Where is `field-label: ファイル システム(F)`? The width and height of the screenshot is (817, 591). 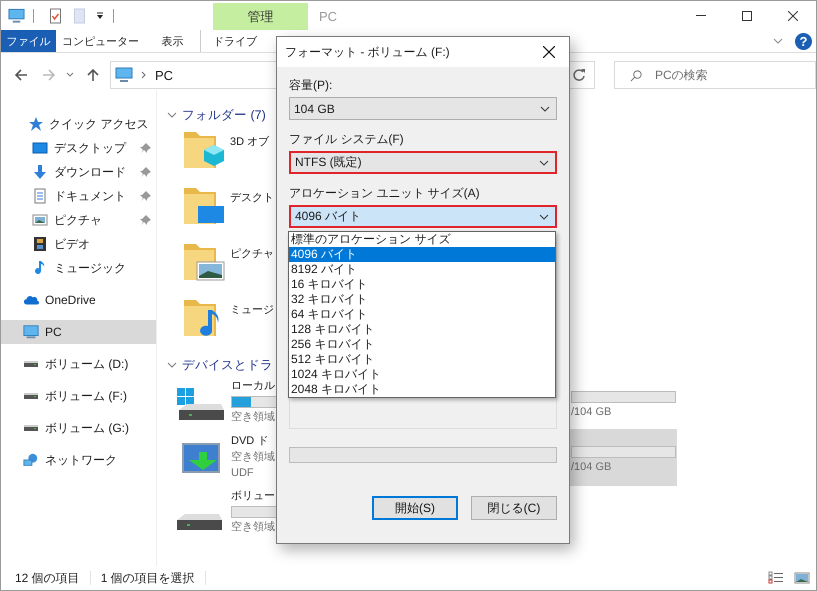 field-label: ファイル システム(F) is located at coordinates (347, 139).